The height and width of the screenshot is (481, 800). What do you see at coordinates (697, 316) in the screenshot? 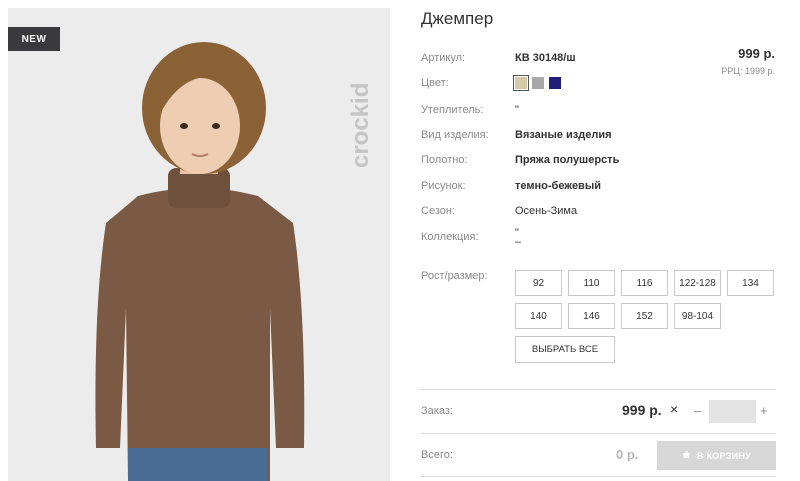
I see `size-option-98-104: 98-104` at bounding box center [697, 316].